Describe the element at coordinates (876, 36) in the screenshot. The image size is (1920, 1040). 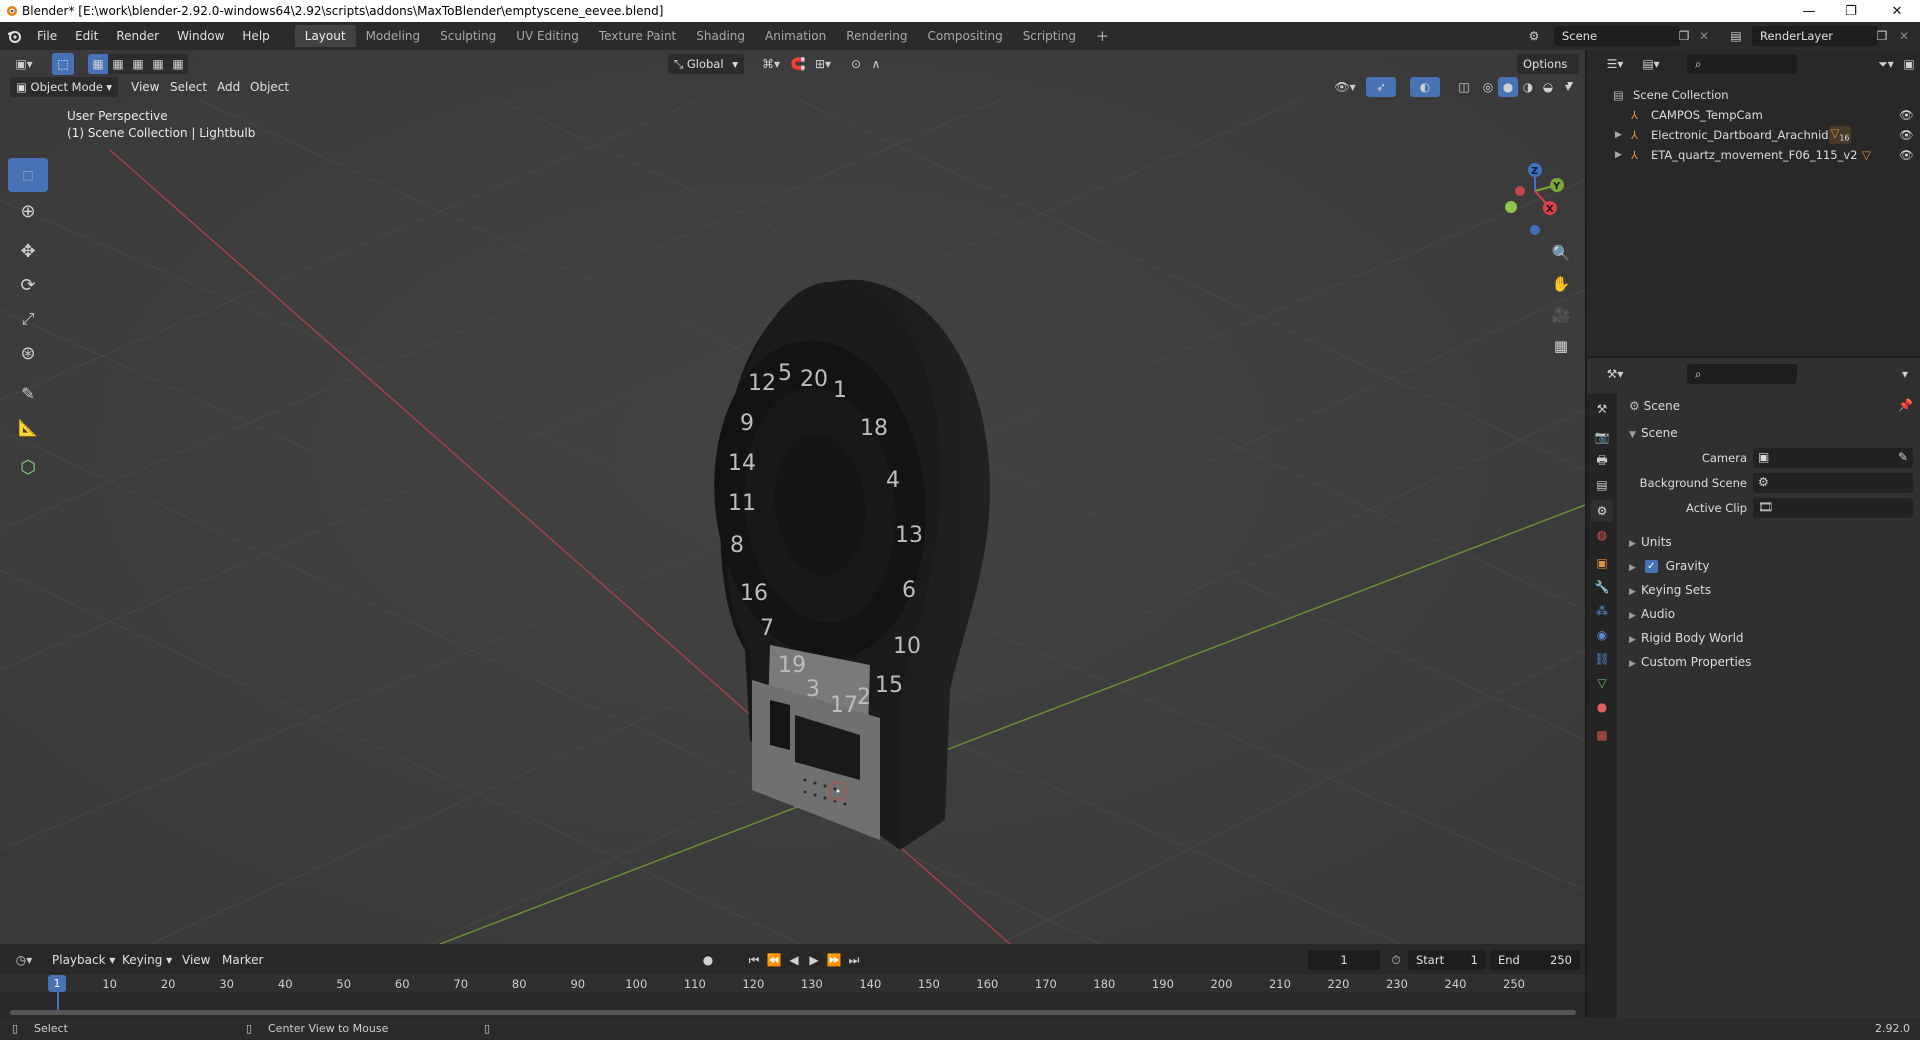
I see `tab-rendering: Rendering` at that location.